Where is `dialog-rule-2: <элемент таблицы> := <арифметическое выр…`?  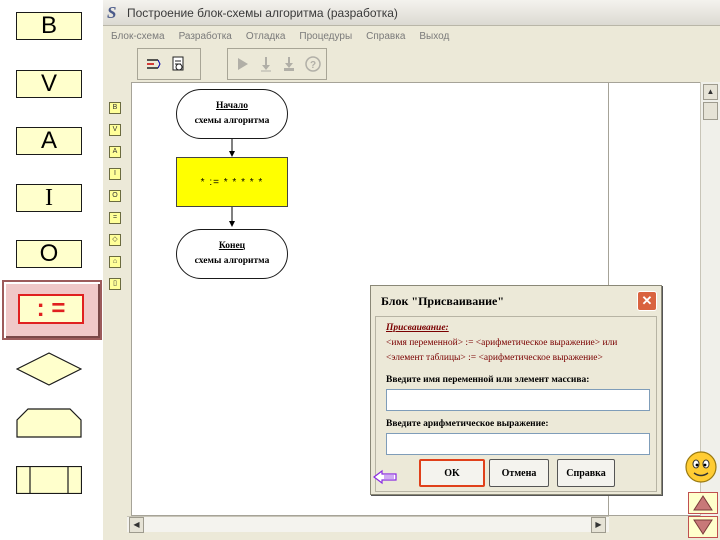 dialog-rule-2: <элемент таблицы> := <арифметическое выр… is located at coordinates (494, 358).